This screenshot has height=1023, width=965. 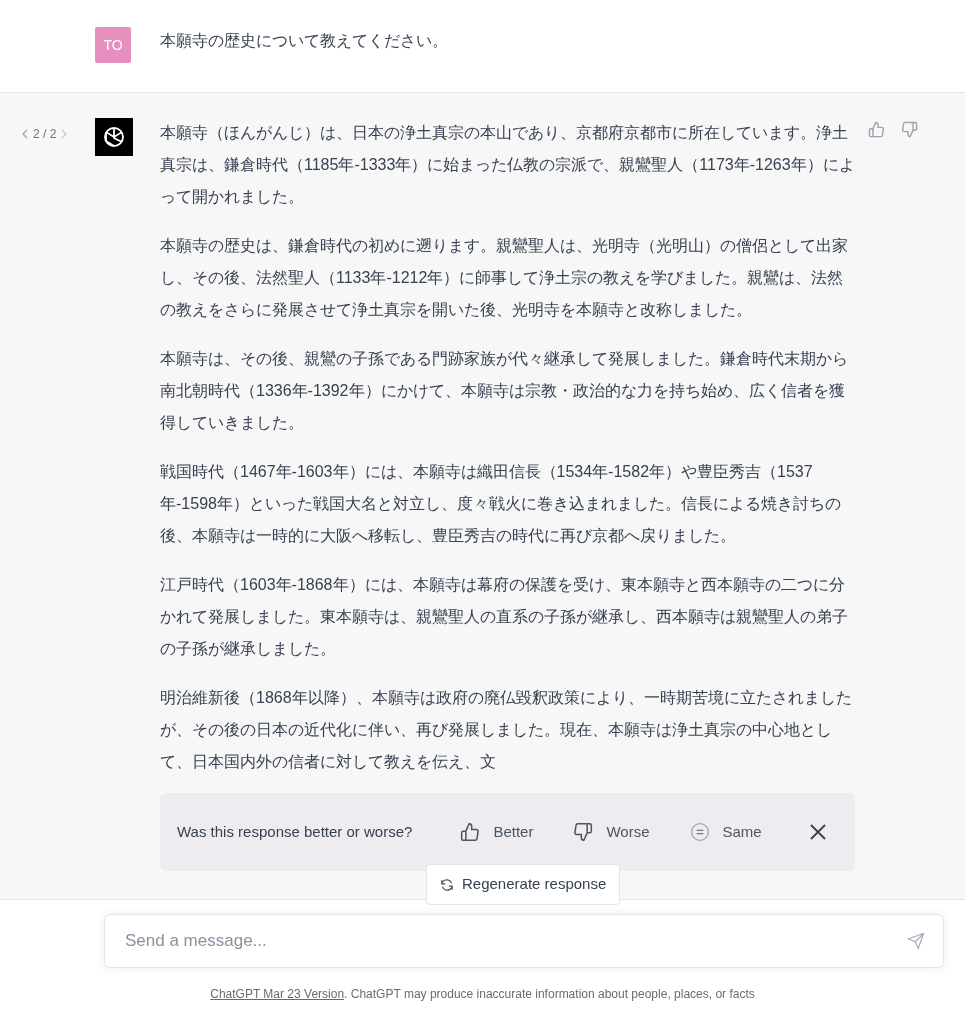 I want to click on response-paragraph: 本願寺の歴史は、鎌倉時代の初めに遡ります。親鸞聖人は、光明寺（光明山）の僧侶として出家し、その後、法然聖人（1133年-1212年）に師事して浄土宗の教えを学びました。親鸞は、法然の教えをさらに発展させて浄土真宗を開いた後、光明寺を本願寺と改称しました。, so click(x=504, y=278).